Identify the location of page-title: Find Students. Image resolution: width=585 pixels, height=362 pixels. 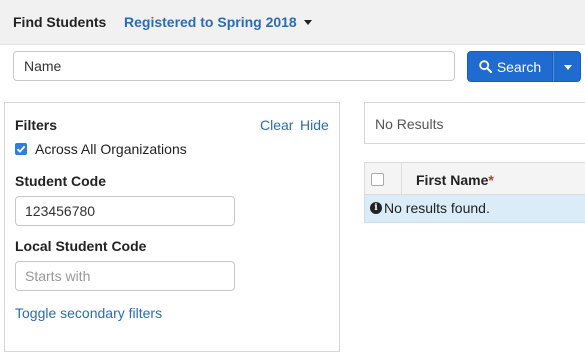
(60, 22).